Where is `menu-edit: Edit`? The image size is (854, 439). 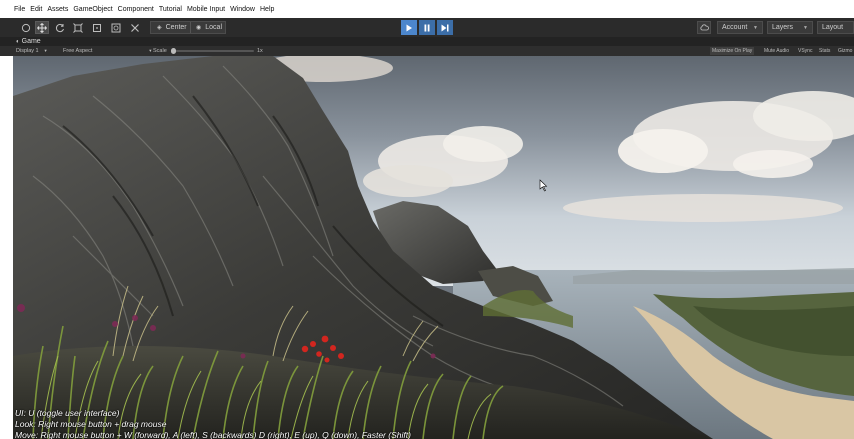 menu-edit: Edit is located at coordinates (36, 9).